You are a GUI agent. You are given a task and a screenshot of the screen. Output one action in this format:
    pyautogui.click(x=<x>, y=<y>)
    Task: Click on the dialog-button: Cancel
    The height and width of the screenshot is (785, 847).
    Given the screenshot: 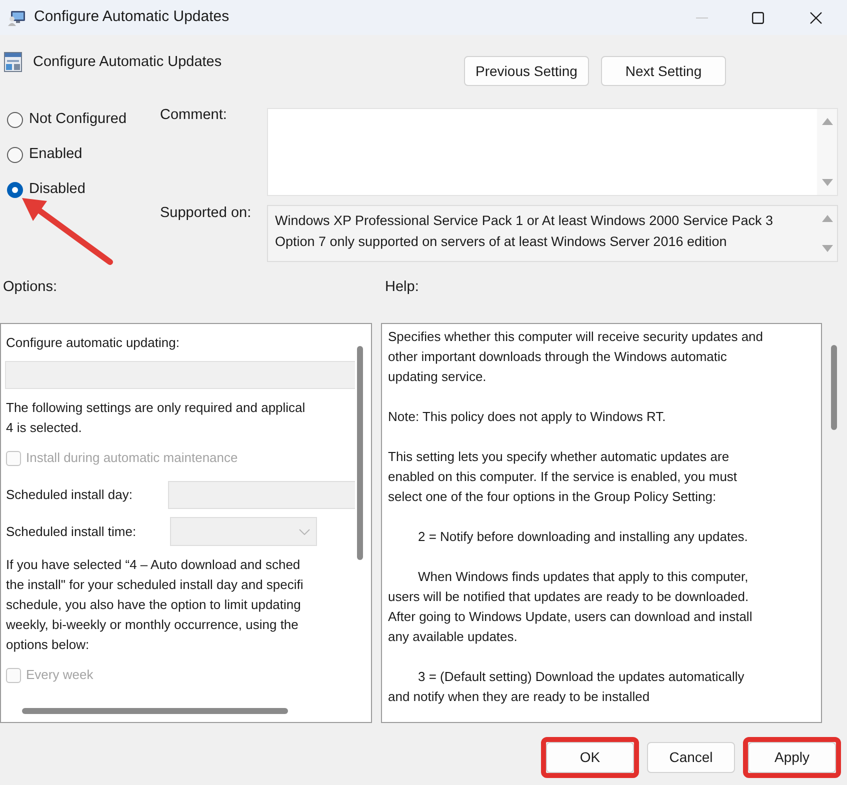 What is the action you would take?
    pyautogui.click(x=691, y=757)
    